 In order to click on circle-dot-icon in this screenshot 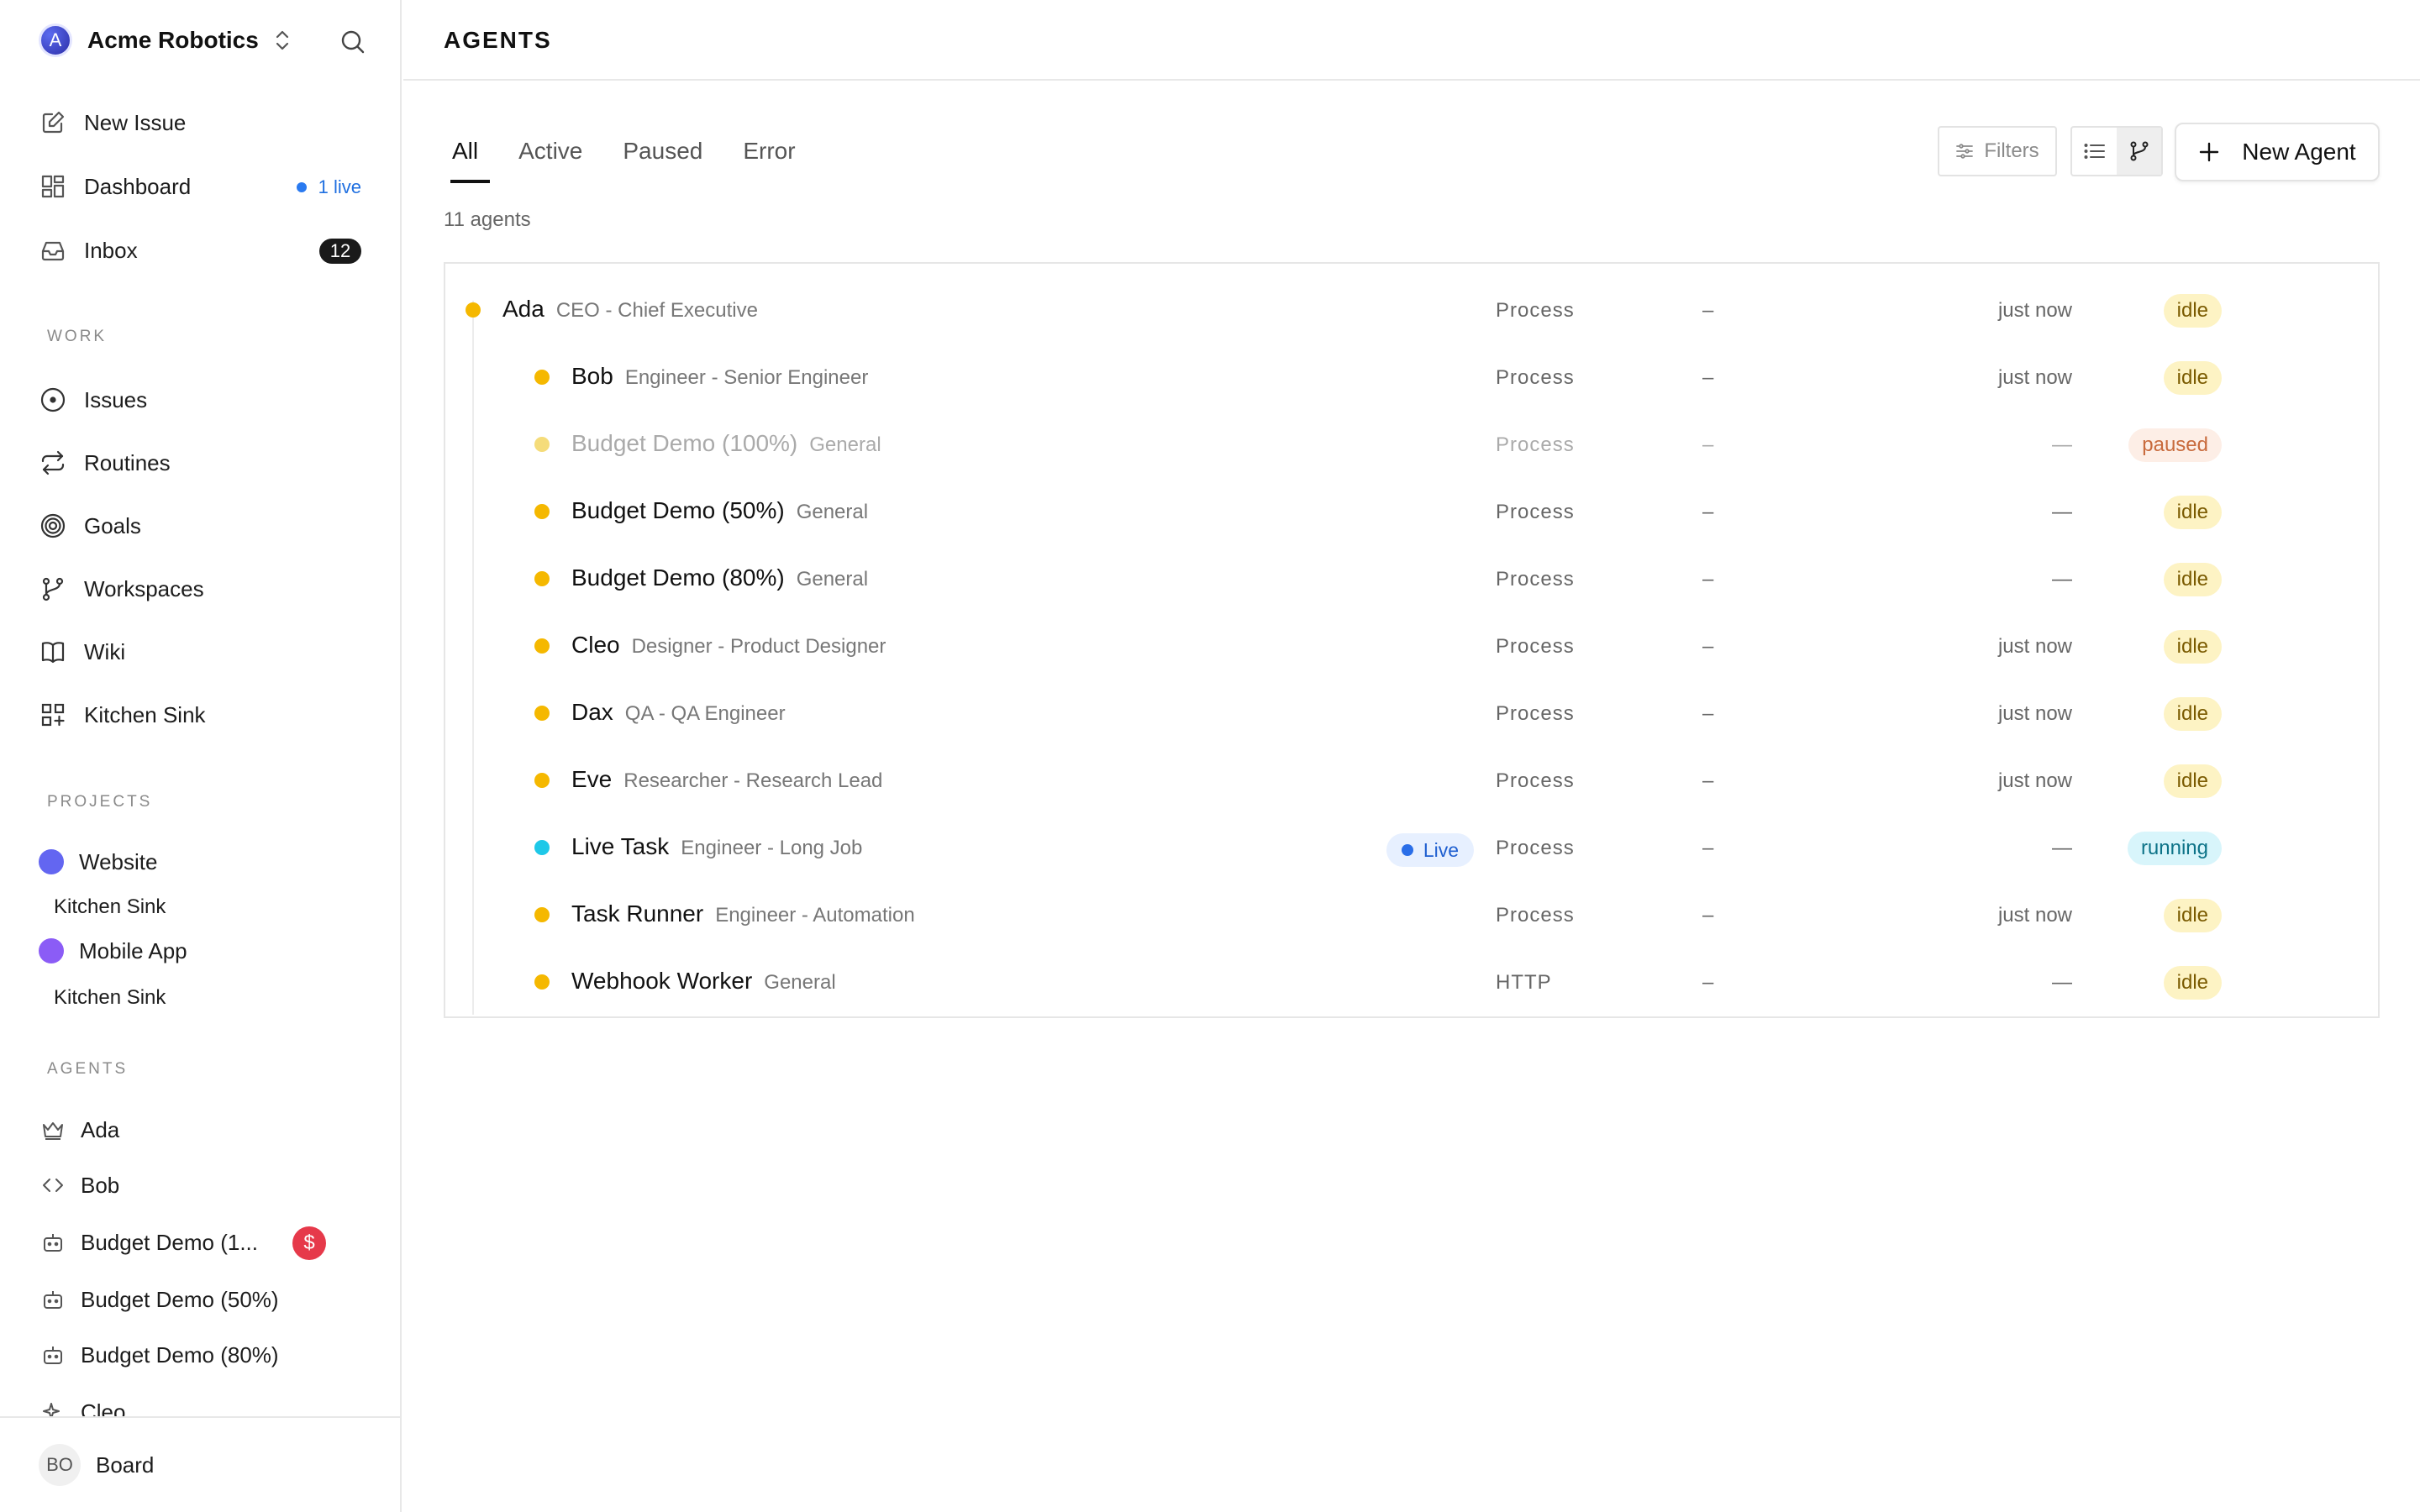, I will do `click(53, 400)`.